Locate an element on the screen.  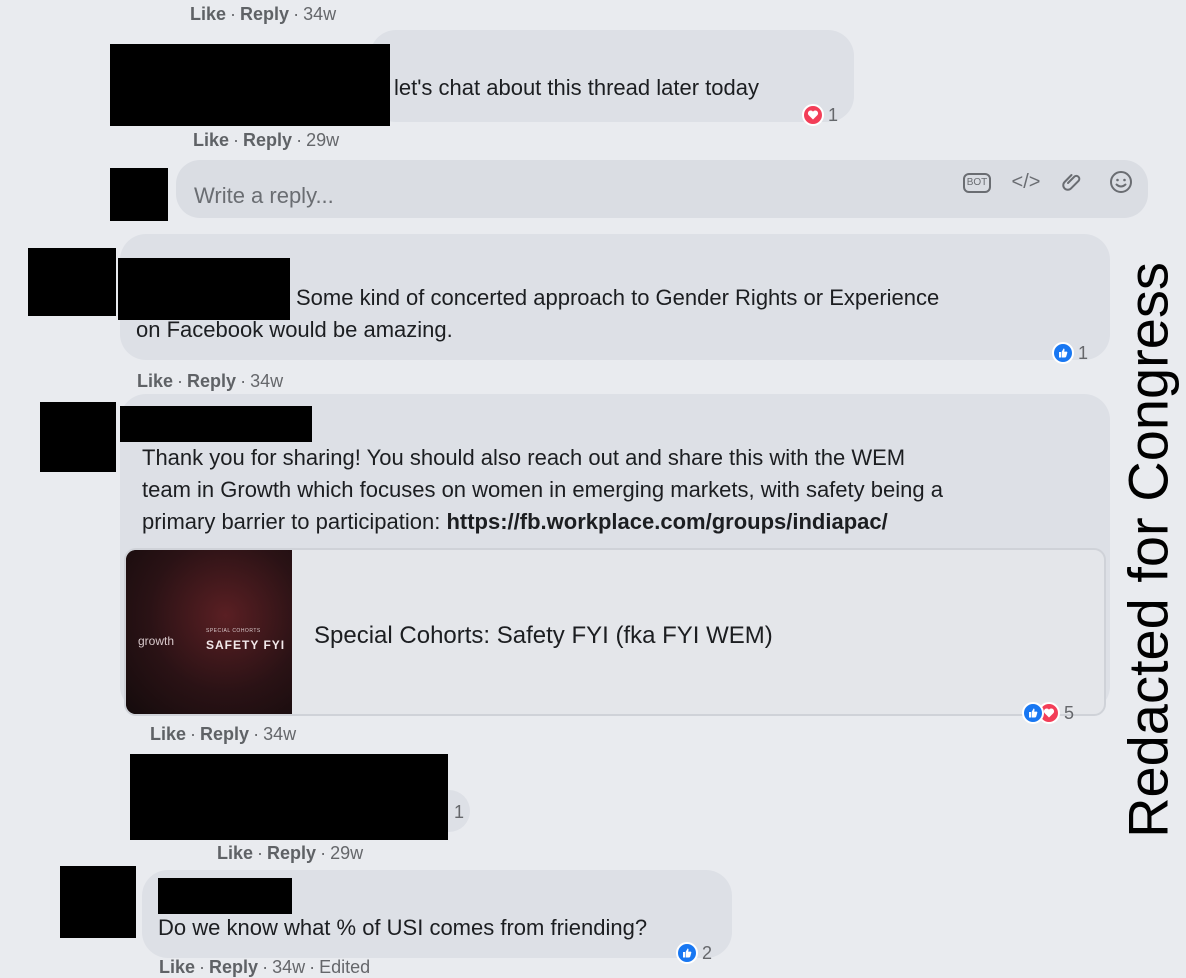
attachment-icon is located at coordinates (1073, 182).